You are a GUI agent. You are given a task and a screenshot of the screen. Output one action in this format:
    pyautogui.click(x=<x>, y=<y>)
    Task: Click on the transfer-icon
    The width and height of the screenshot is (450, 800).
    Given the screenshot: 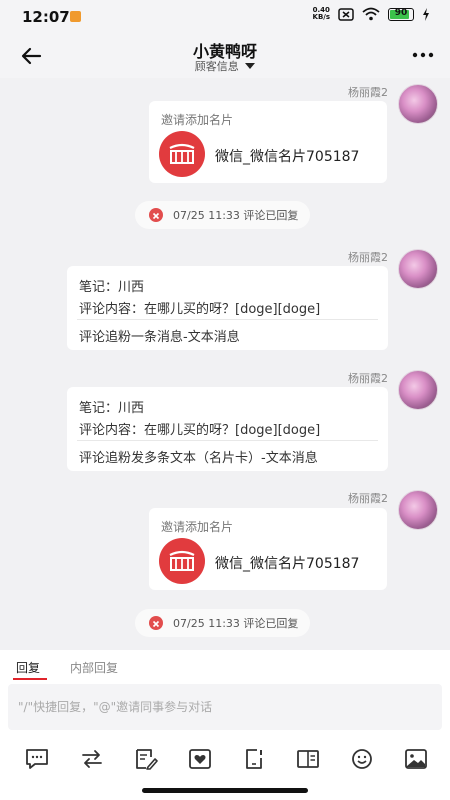 What is the action you would take?
    pyautogui.click(x=92, y=759)
    